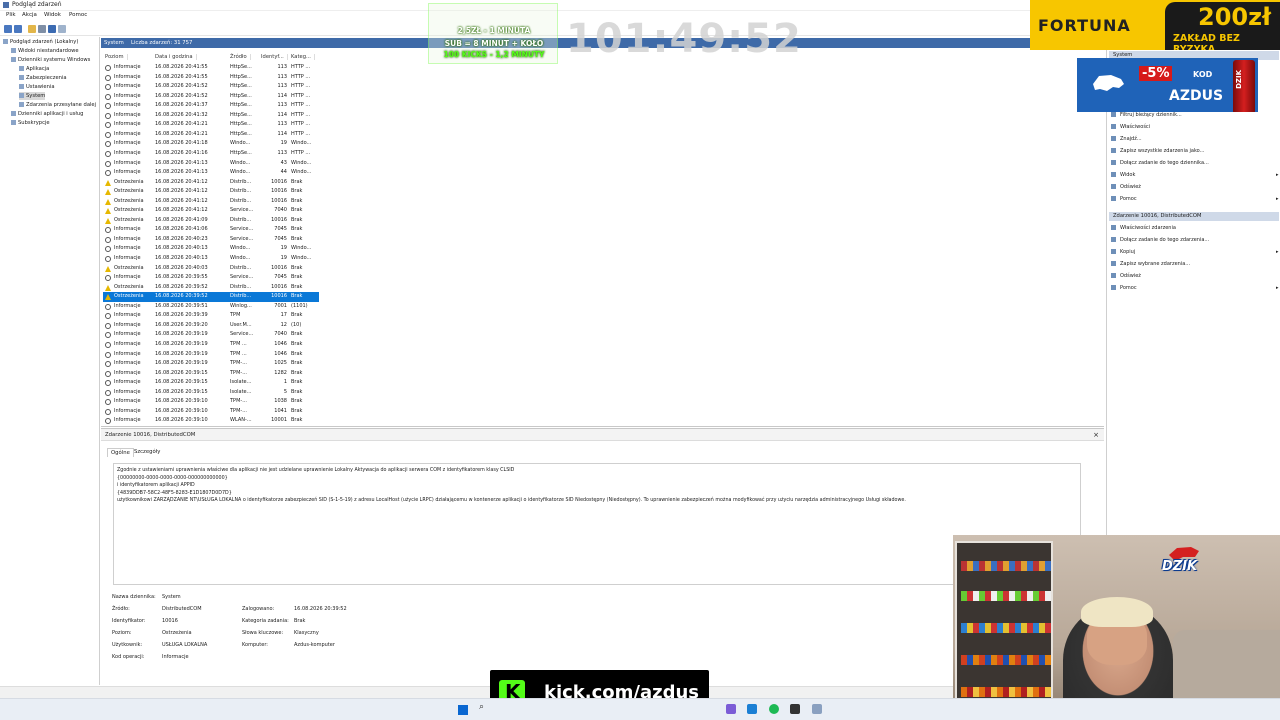 The height and width of the screenshot is (720, 1280). I want to click on start-icon, so click(463, 710).